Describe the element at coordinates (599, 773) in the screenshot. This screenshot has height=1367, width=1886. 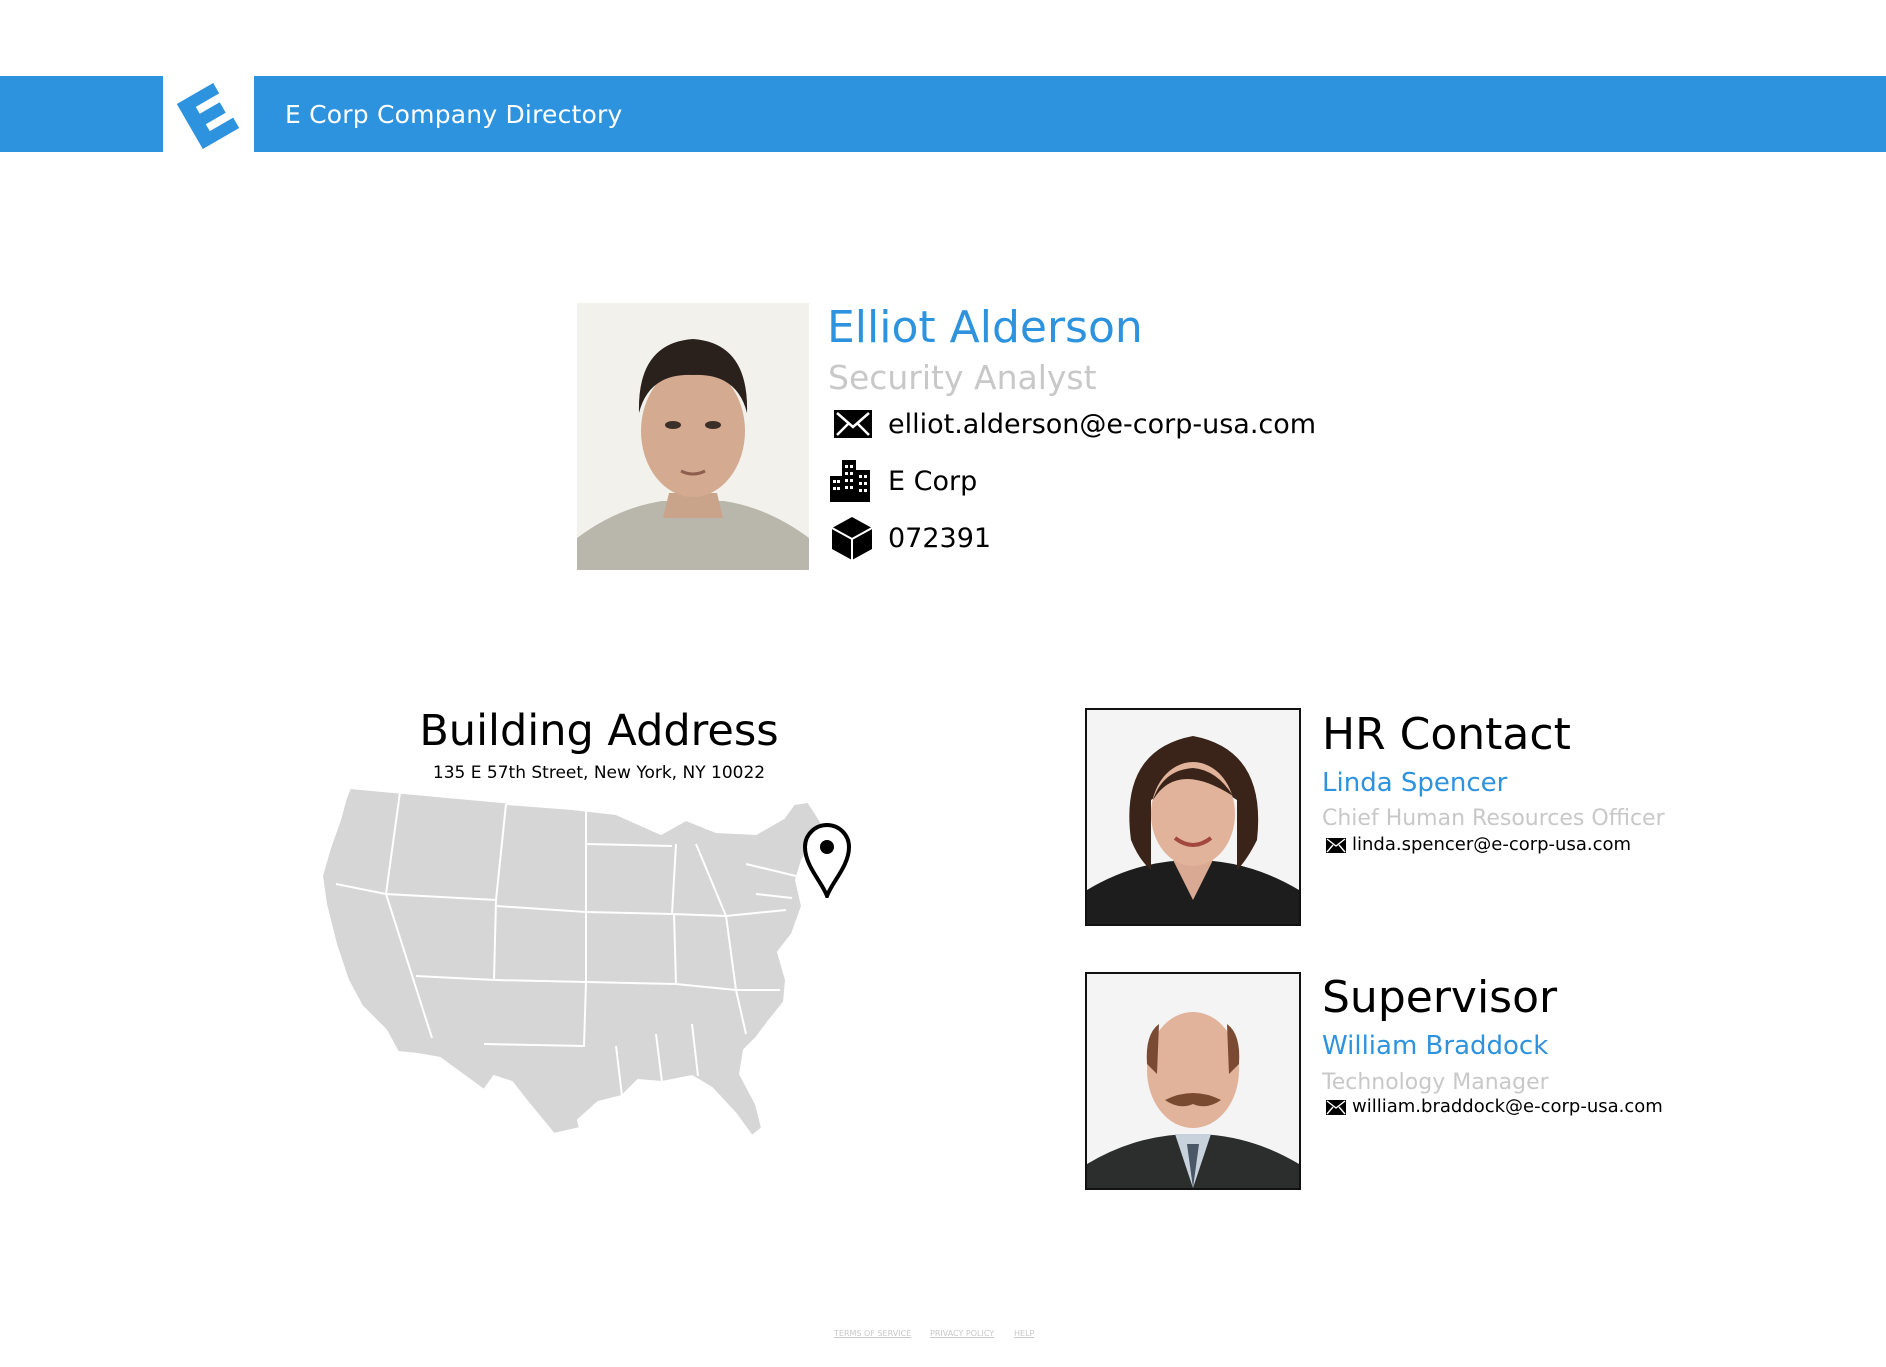
I see `building-address-text: 135 E 57th Street, New York, NY 10022` at that location.